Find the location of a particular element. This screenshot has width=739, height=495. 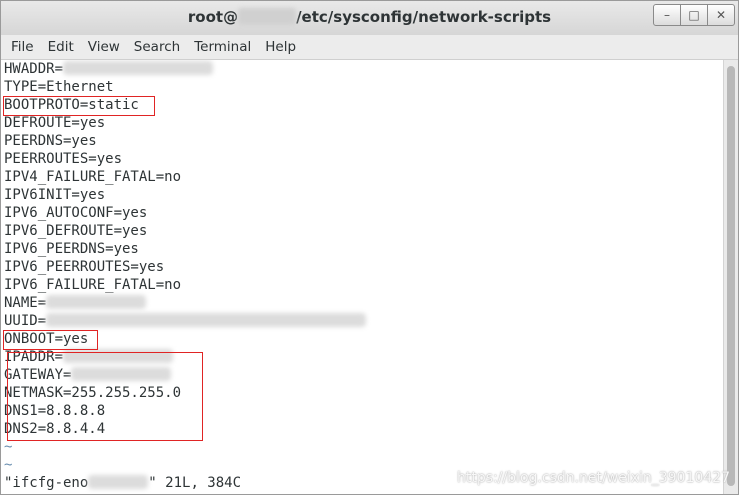

maximize-icon: □ is located at coordinates (694, 15).